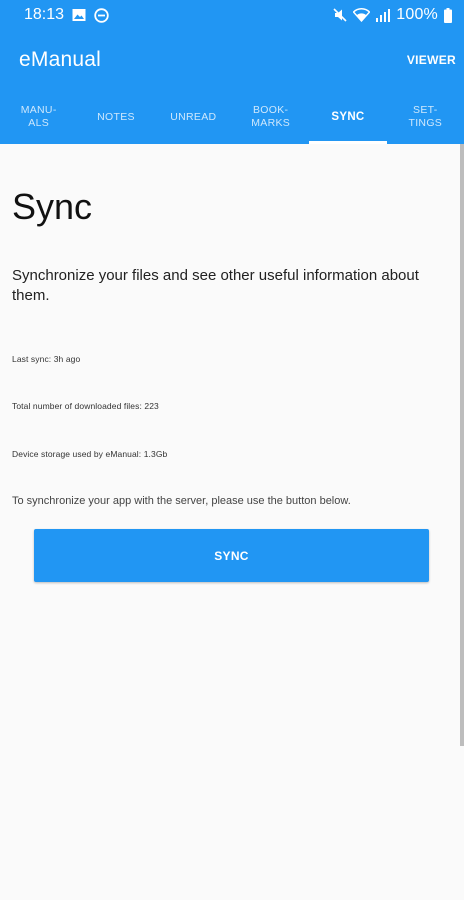  I want to click on scrollbar, so click(462, 445).